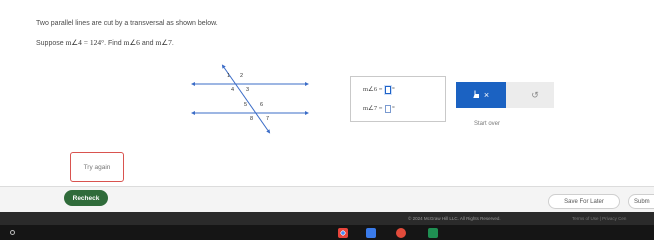  I want to click on recheck-button: Recheck, so click(86, 198).